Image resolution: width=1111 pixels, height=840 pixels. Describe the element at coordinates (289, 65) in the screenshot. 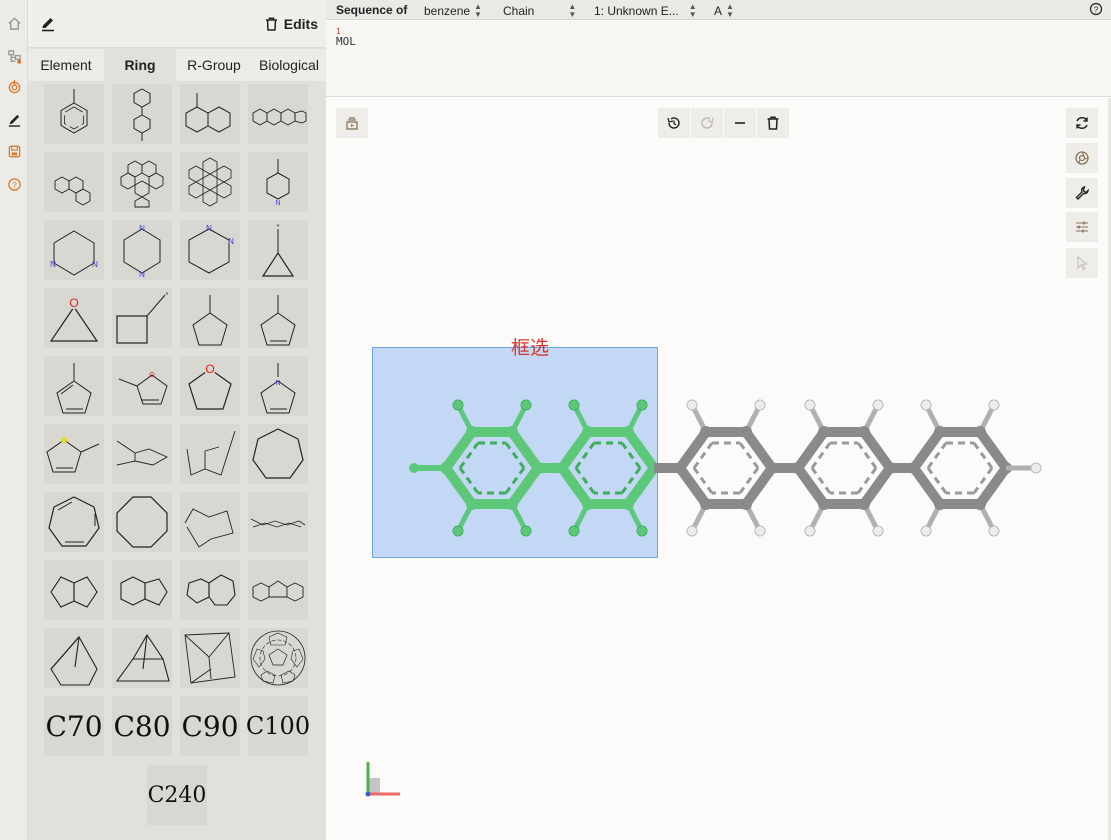

I see `tab-biological: Biological` at that location.